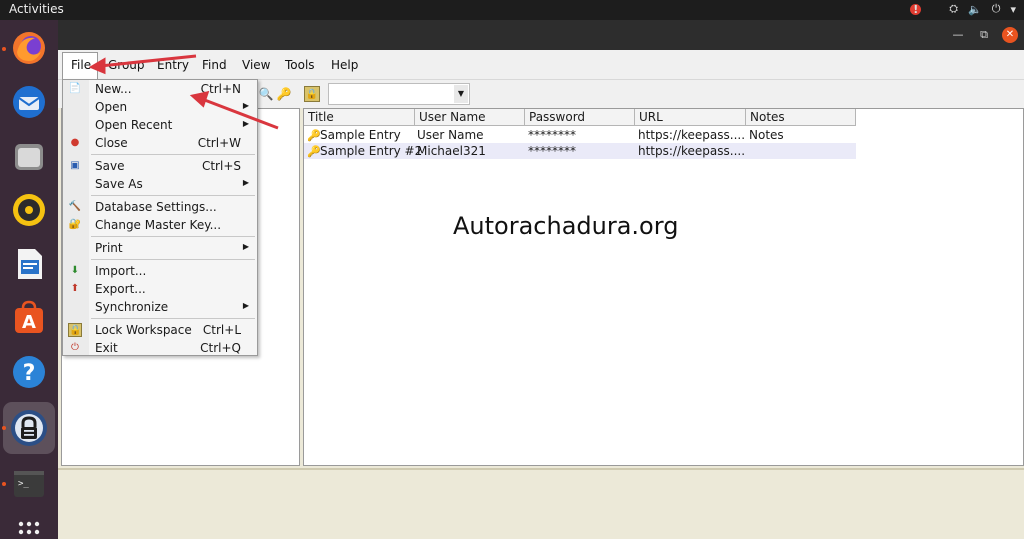 This screenshot has height=539, width=1024. What do you see at coordinates (240, 113) in the screenshot?
I see `arrow-to-new-item` at bounding box center [240, 113].